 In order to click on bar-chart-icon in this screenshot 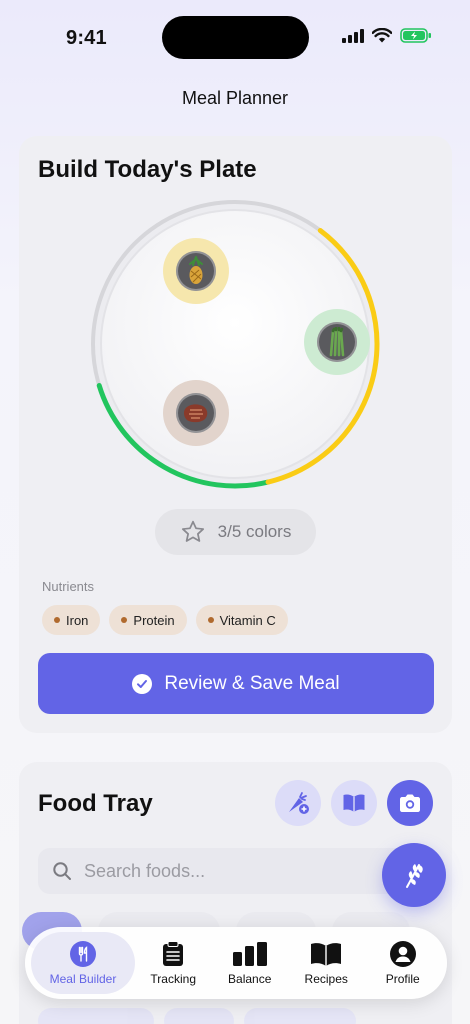, I will do `click(249, 953)`.